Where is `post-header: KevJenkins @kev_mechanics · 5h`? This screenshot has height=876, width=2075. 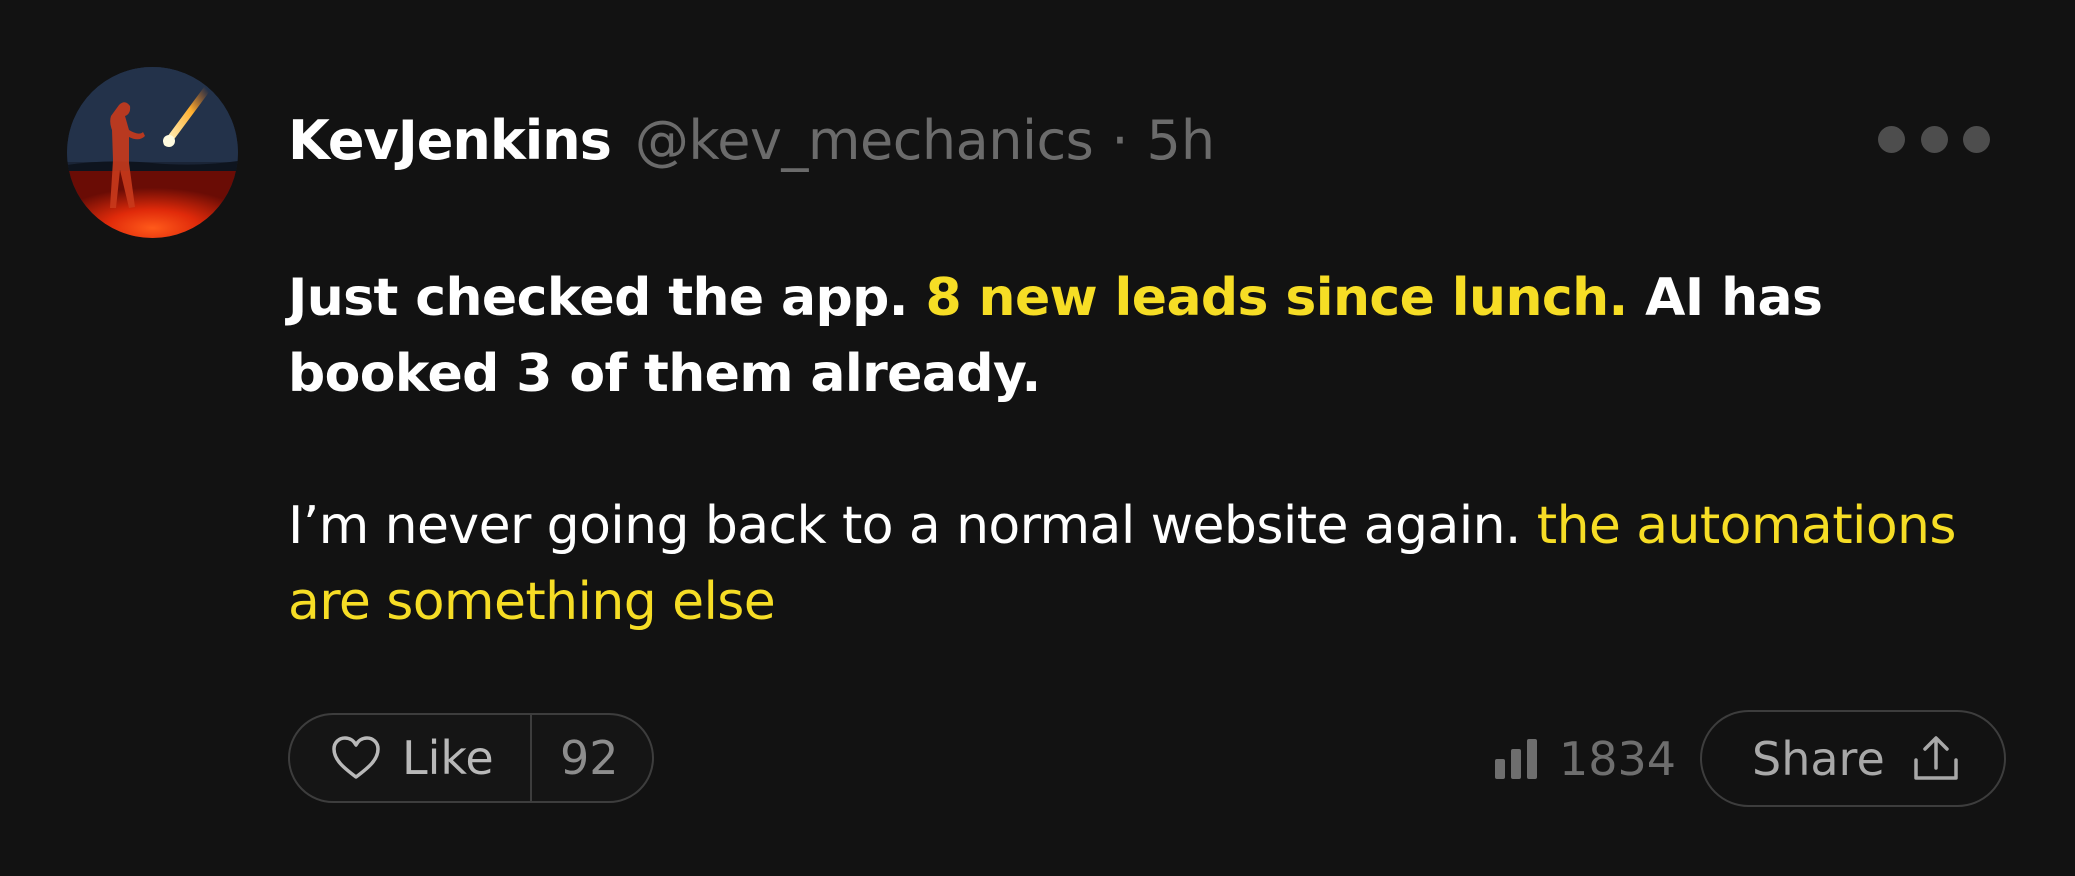 post-header: KevJenkins @kev_mechanics · 5h is located at coordinates (751, 140).